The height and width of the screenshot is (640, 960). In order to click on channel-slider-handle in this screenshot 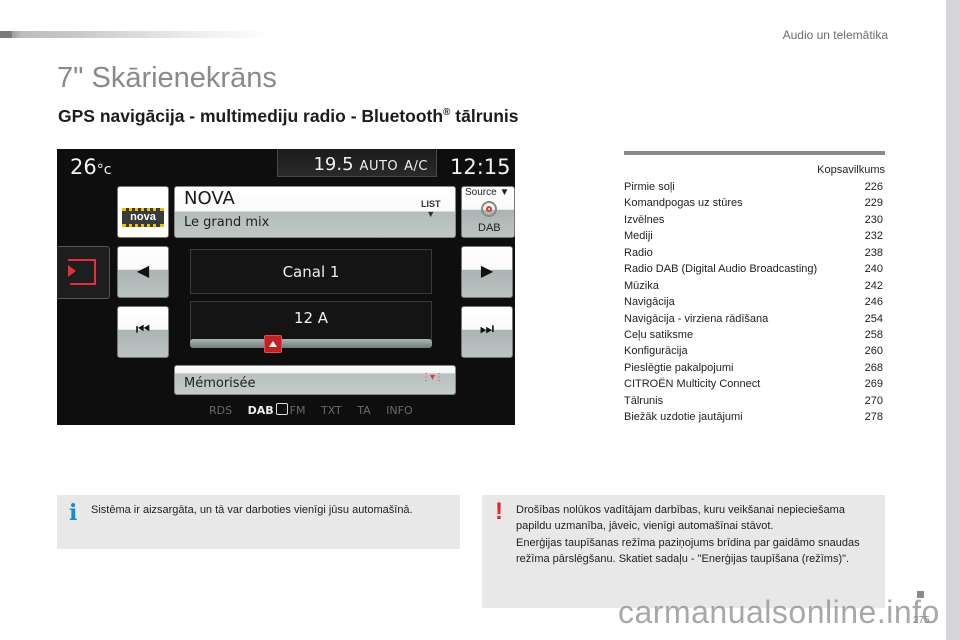, I will do `click(272, 344)`.